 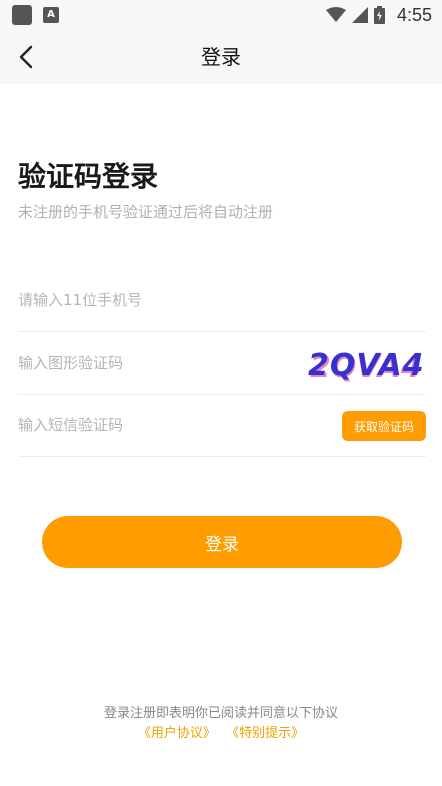 I want to click on battery-icon, so click(x=379, y=15).